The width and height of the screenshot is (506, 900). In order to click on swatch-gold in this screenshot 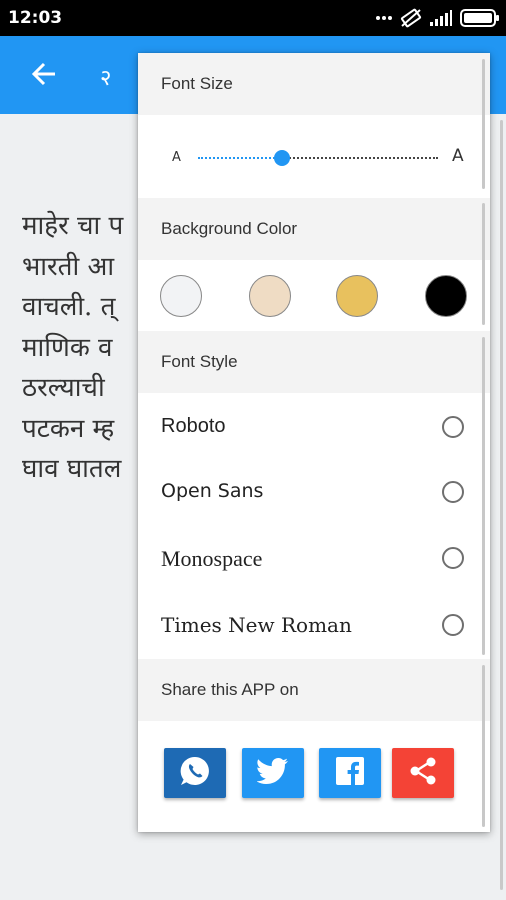, I will do `click(357, 296)`.